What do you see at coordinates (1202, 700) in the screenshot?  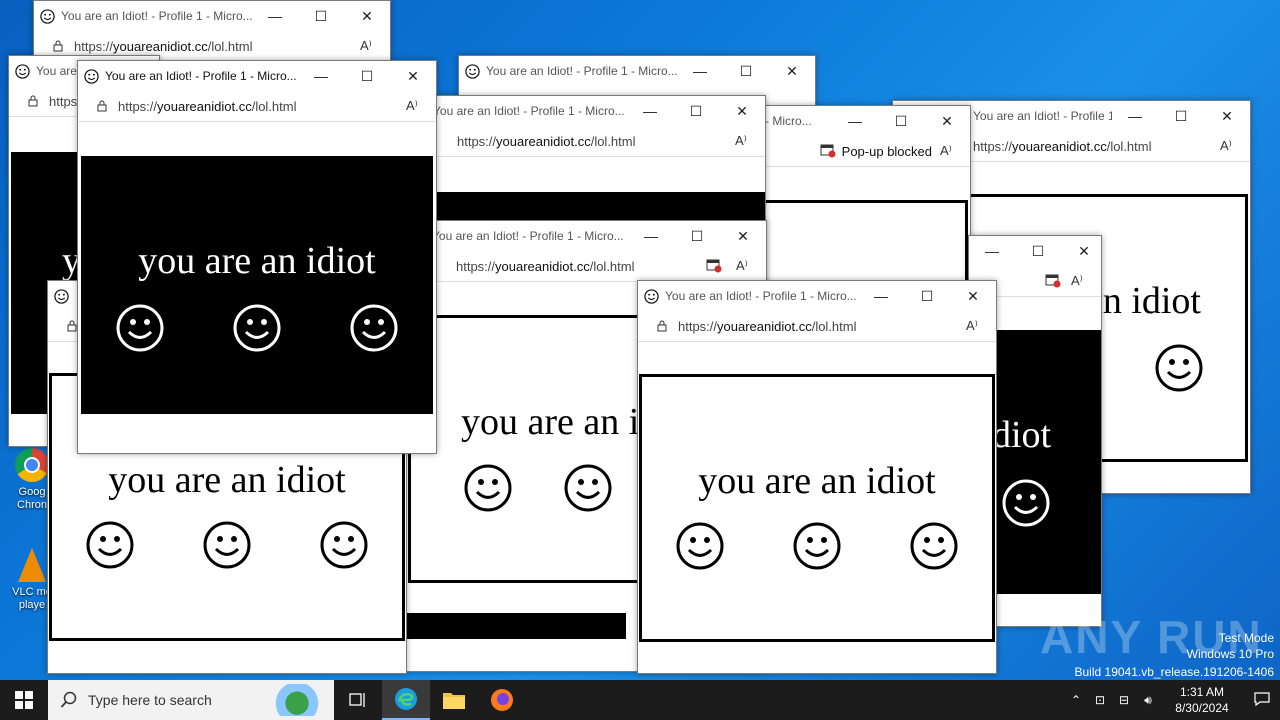 I see `clock: 1:31 AM 8/30/2024` at bounding box center [1202, 700].